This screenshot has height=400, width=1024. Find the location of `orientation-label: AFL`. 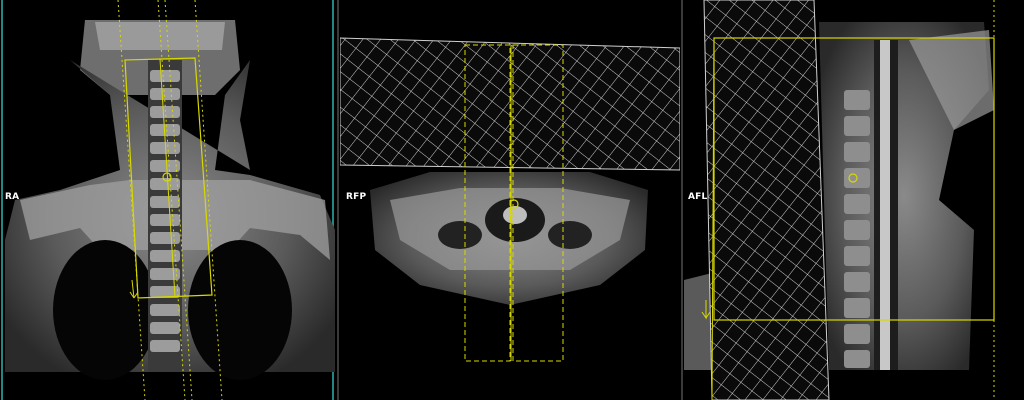

orientation-label: AFL is located at coordinates (698, 197).